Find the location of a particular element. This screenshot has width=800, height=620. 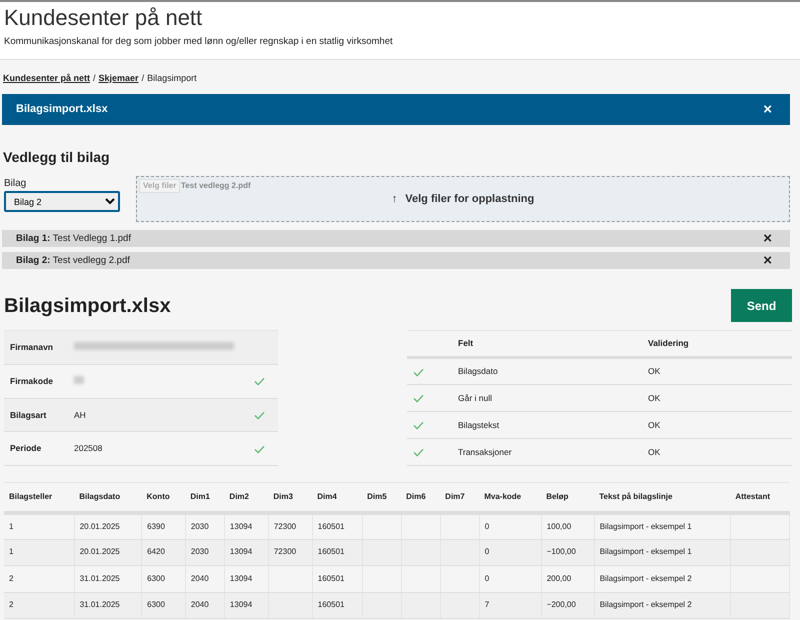

upload-dropzone: Velg filer Test vedlegg 2.pdf ↑ Velg filer for opplastning is located at coordinates (463, 199).